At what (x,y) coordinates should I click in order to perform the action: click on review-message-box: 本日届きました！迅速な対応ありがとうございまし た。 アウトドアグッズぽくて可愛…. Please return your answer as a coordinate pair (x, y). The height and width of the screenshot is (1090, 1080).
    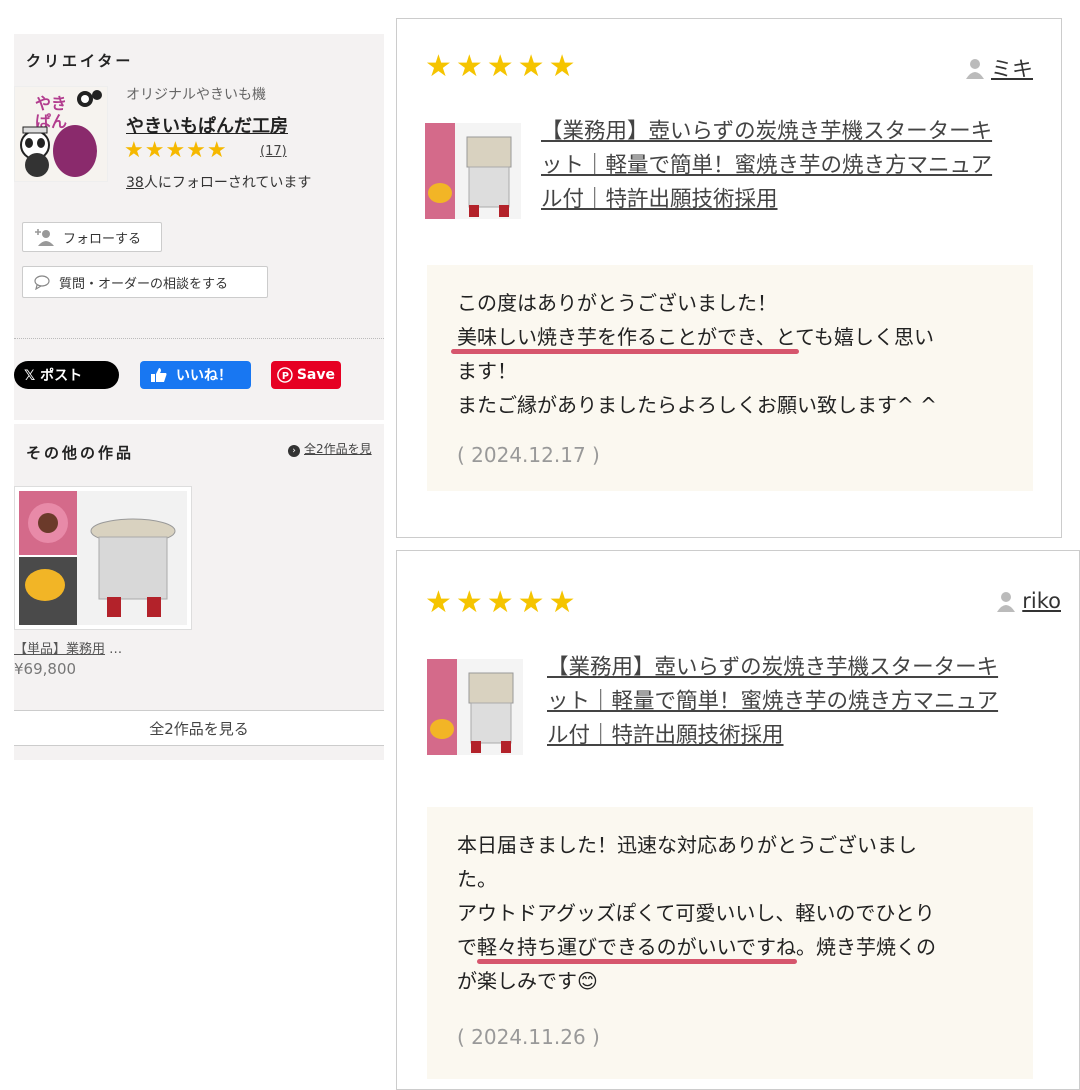
    Looking at the image, I should click on (730, 943).